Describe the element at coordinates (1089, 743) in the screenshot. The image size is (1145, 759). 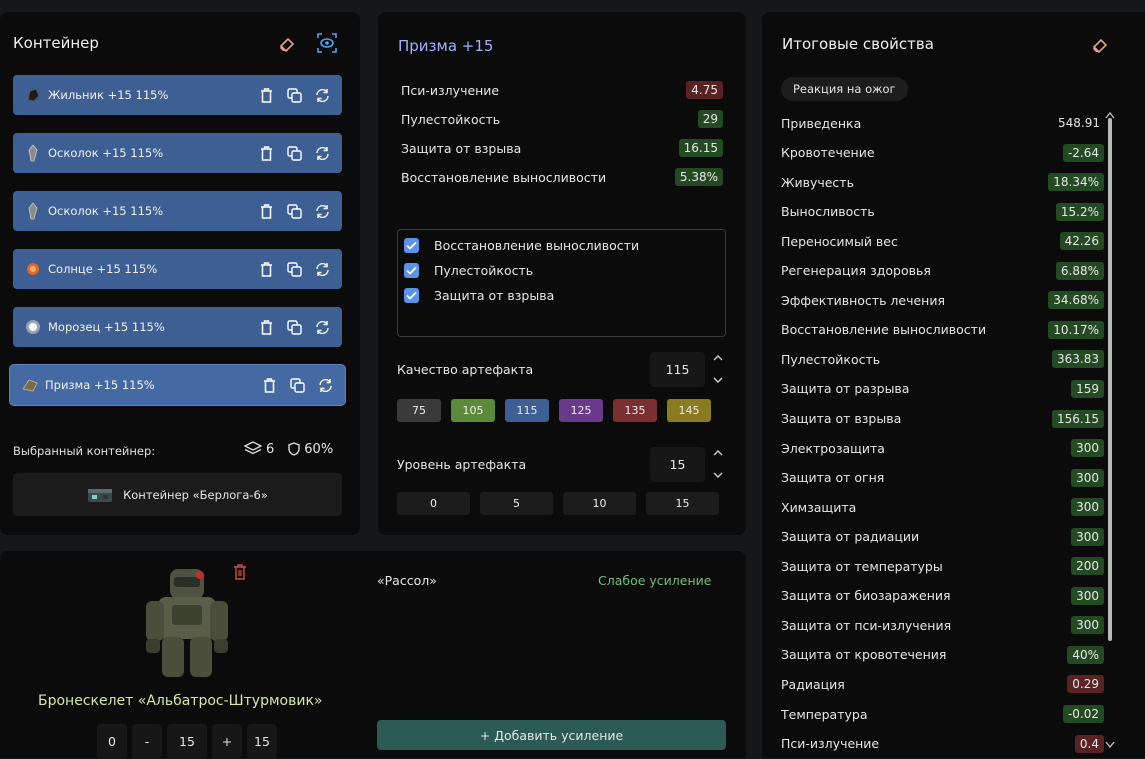
I see `total-value: 0.4` at that location.